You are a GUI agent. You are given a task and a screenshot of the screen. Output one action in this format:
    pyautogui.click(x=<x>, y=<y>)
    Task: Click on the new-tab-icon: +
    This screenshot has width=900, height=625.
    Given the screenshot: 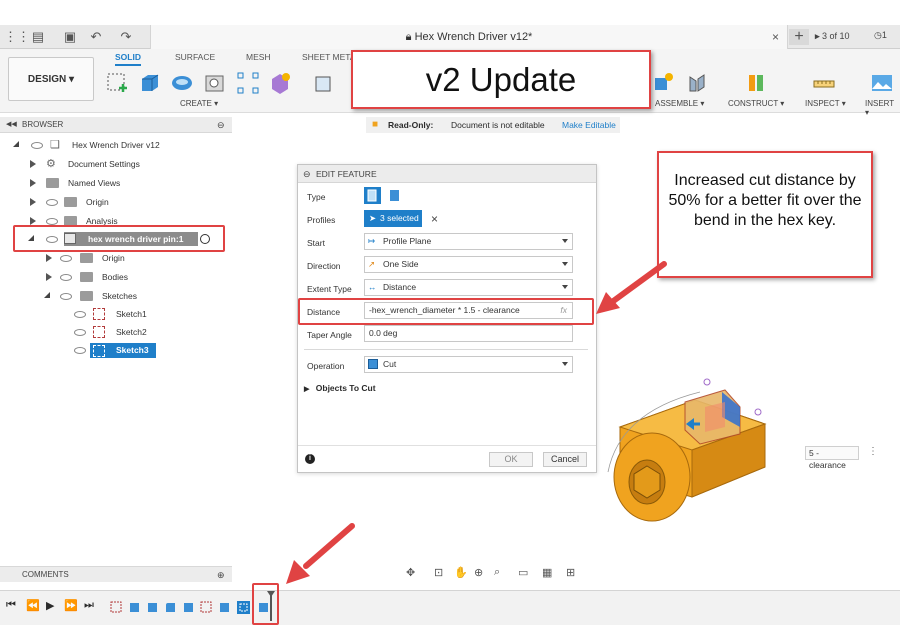 What is the action you would take?
    pyautogui.click(x=799, y=37)
    